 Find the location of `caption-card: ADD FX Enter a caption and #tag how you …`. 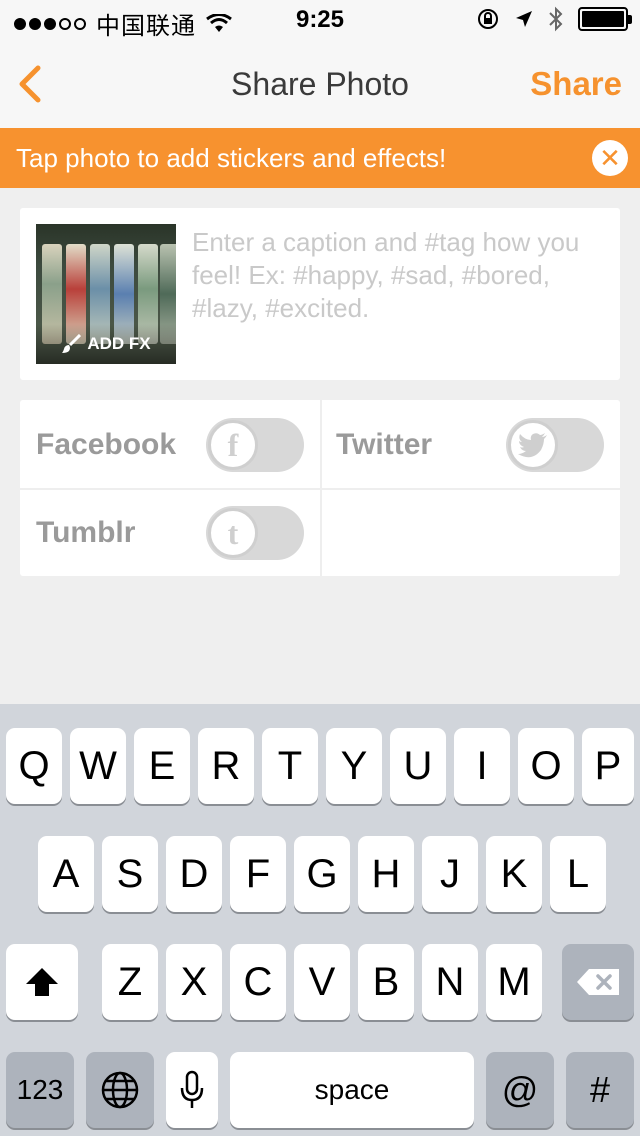

caption-card: ADD FX Enter a caption and #tag how you … is located at coordinates (320, 294).